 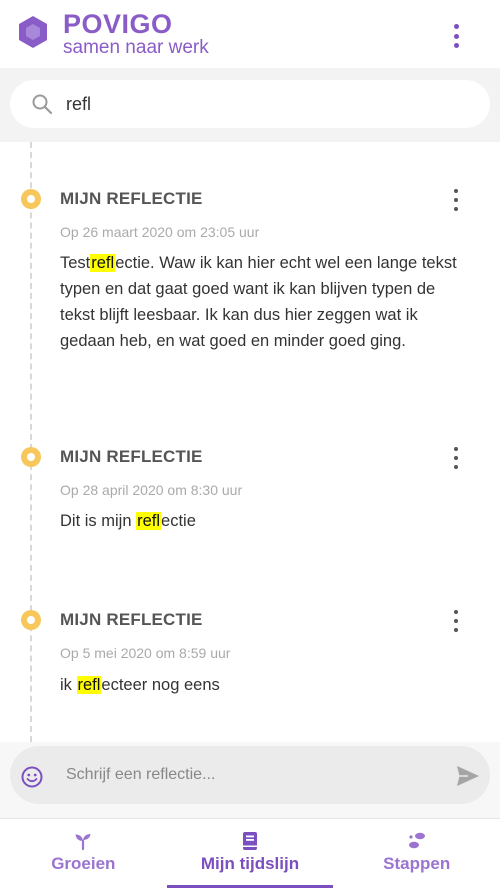 What do you see at coordinates (160, 232) in the screenshot?
I see `entry-date: Op 26 maart 2020 om 23:05 uur` at bounding box center [160, 232].